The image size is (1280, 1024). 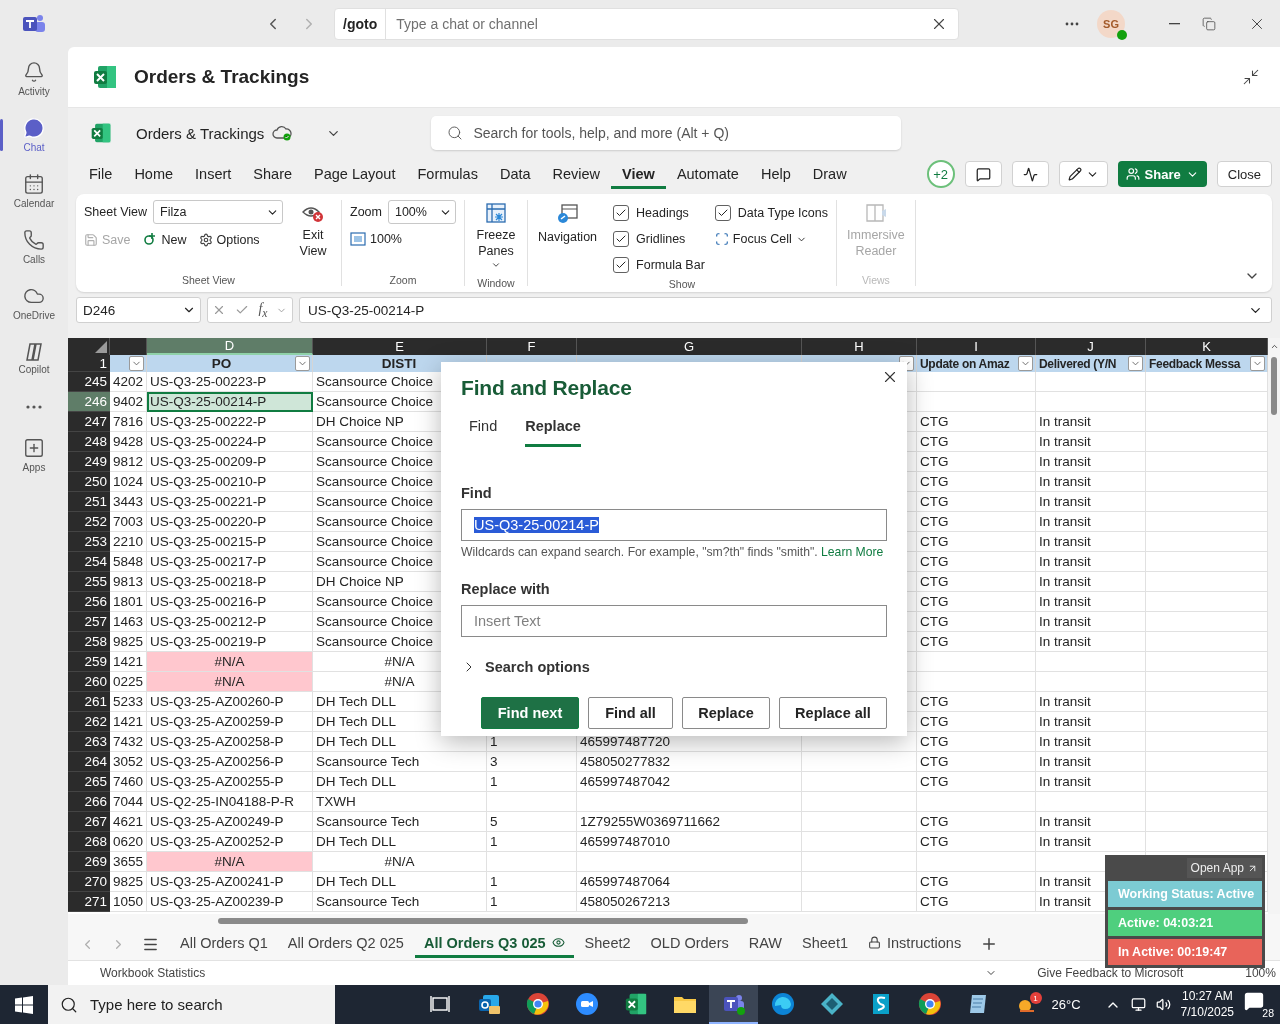 I want to click on group-label: Zoom, so click(x=403, y=280).